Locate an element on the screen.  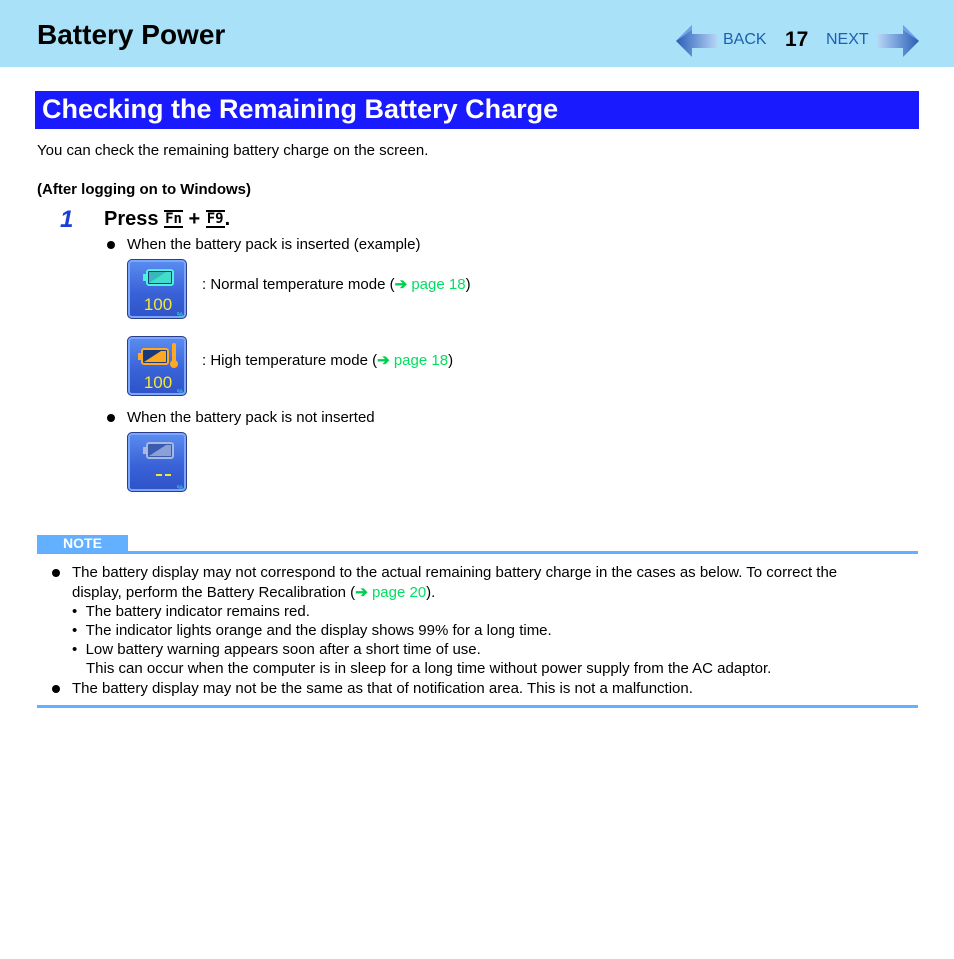
high-temp-mode-text: : High temperature mode (➔ page 18) is located at coordinates (328, 360).